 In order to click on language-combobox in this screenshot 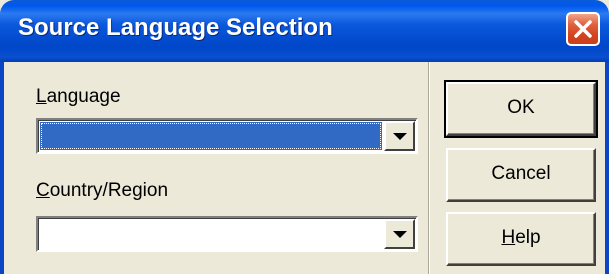, I will do `click(227, 136)`.